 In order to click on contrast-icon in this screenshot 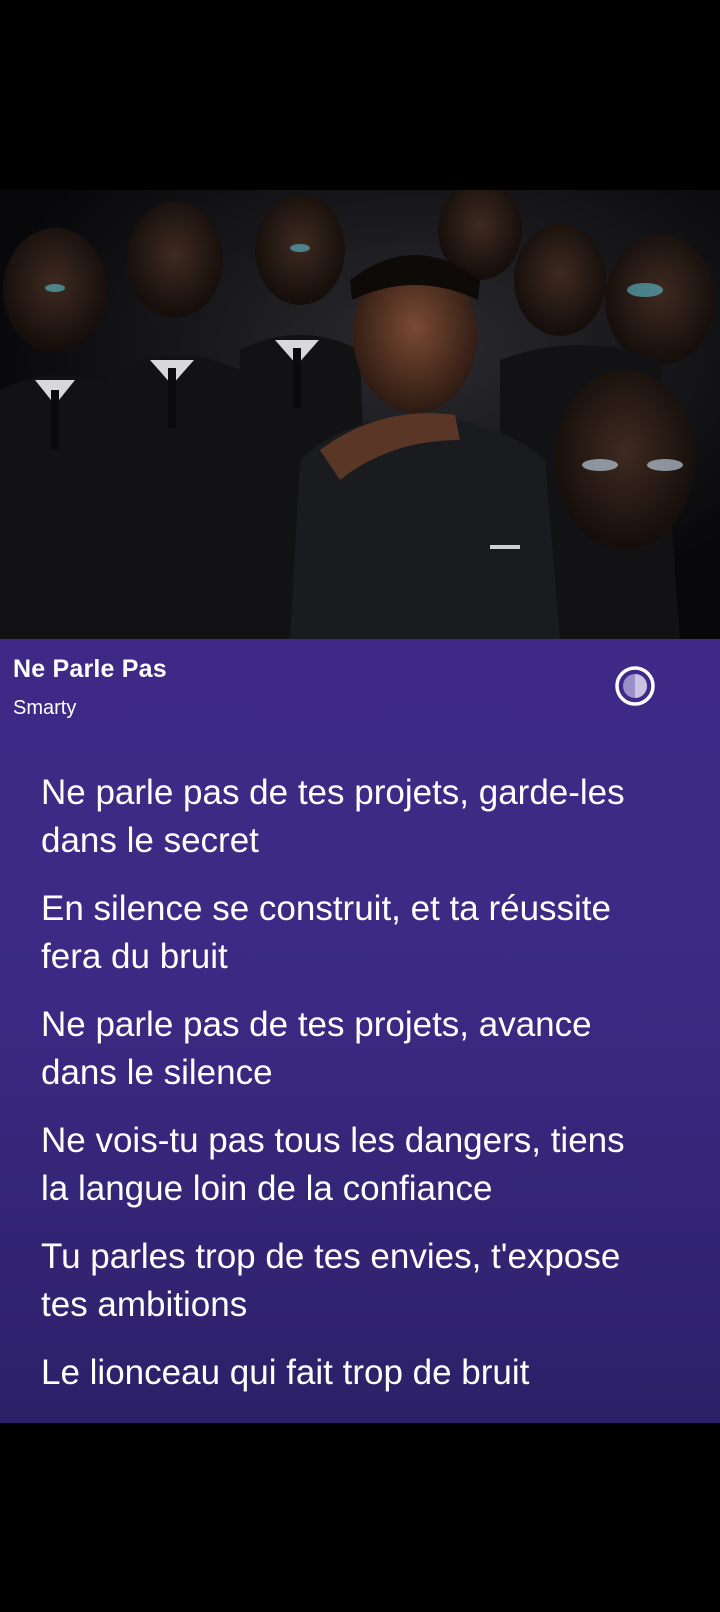, I will do `click(635, 686)`.